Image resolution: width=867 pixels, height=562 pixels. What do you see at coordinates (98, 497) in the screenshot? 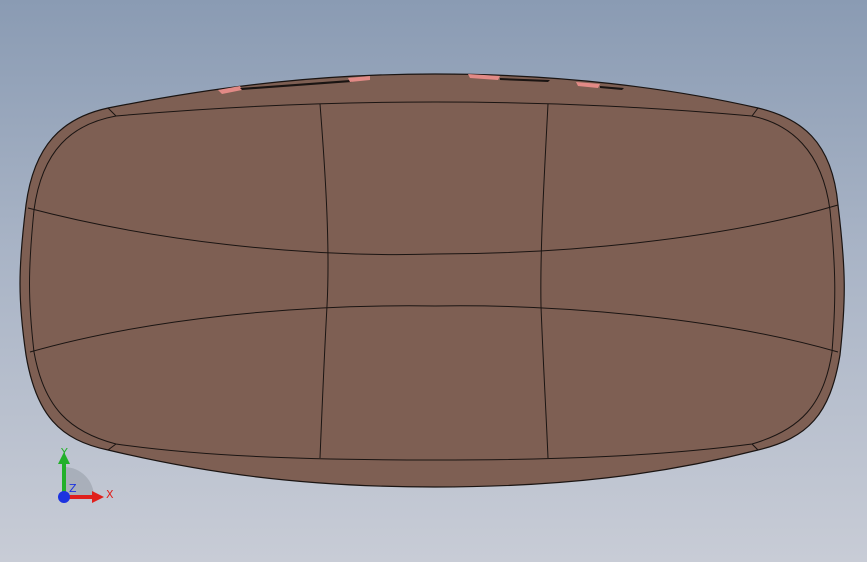
I see `x-axis-arrow` at bounding box center [98, 497].